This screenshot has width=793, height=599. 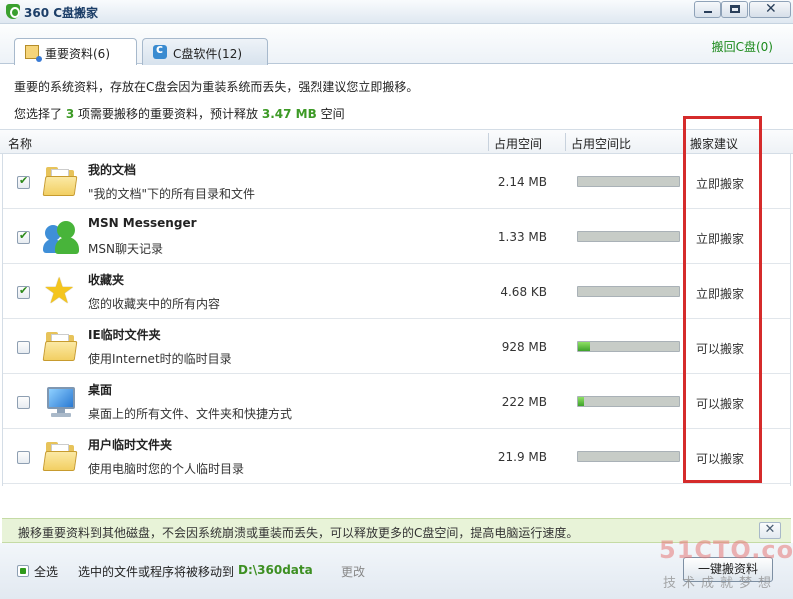 What do you see at coordinates (106, 280) in the screenshot?
I see `item-title: 收藏夹` at bounding box center [106, 280].